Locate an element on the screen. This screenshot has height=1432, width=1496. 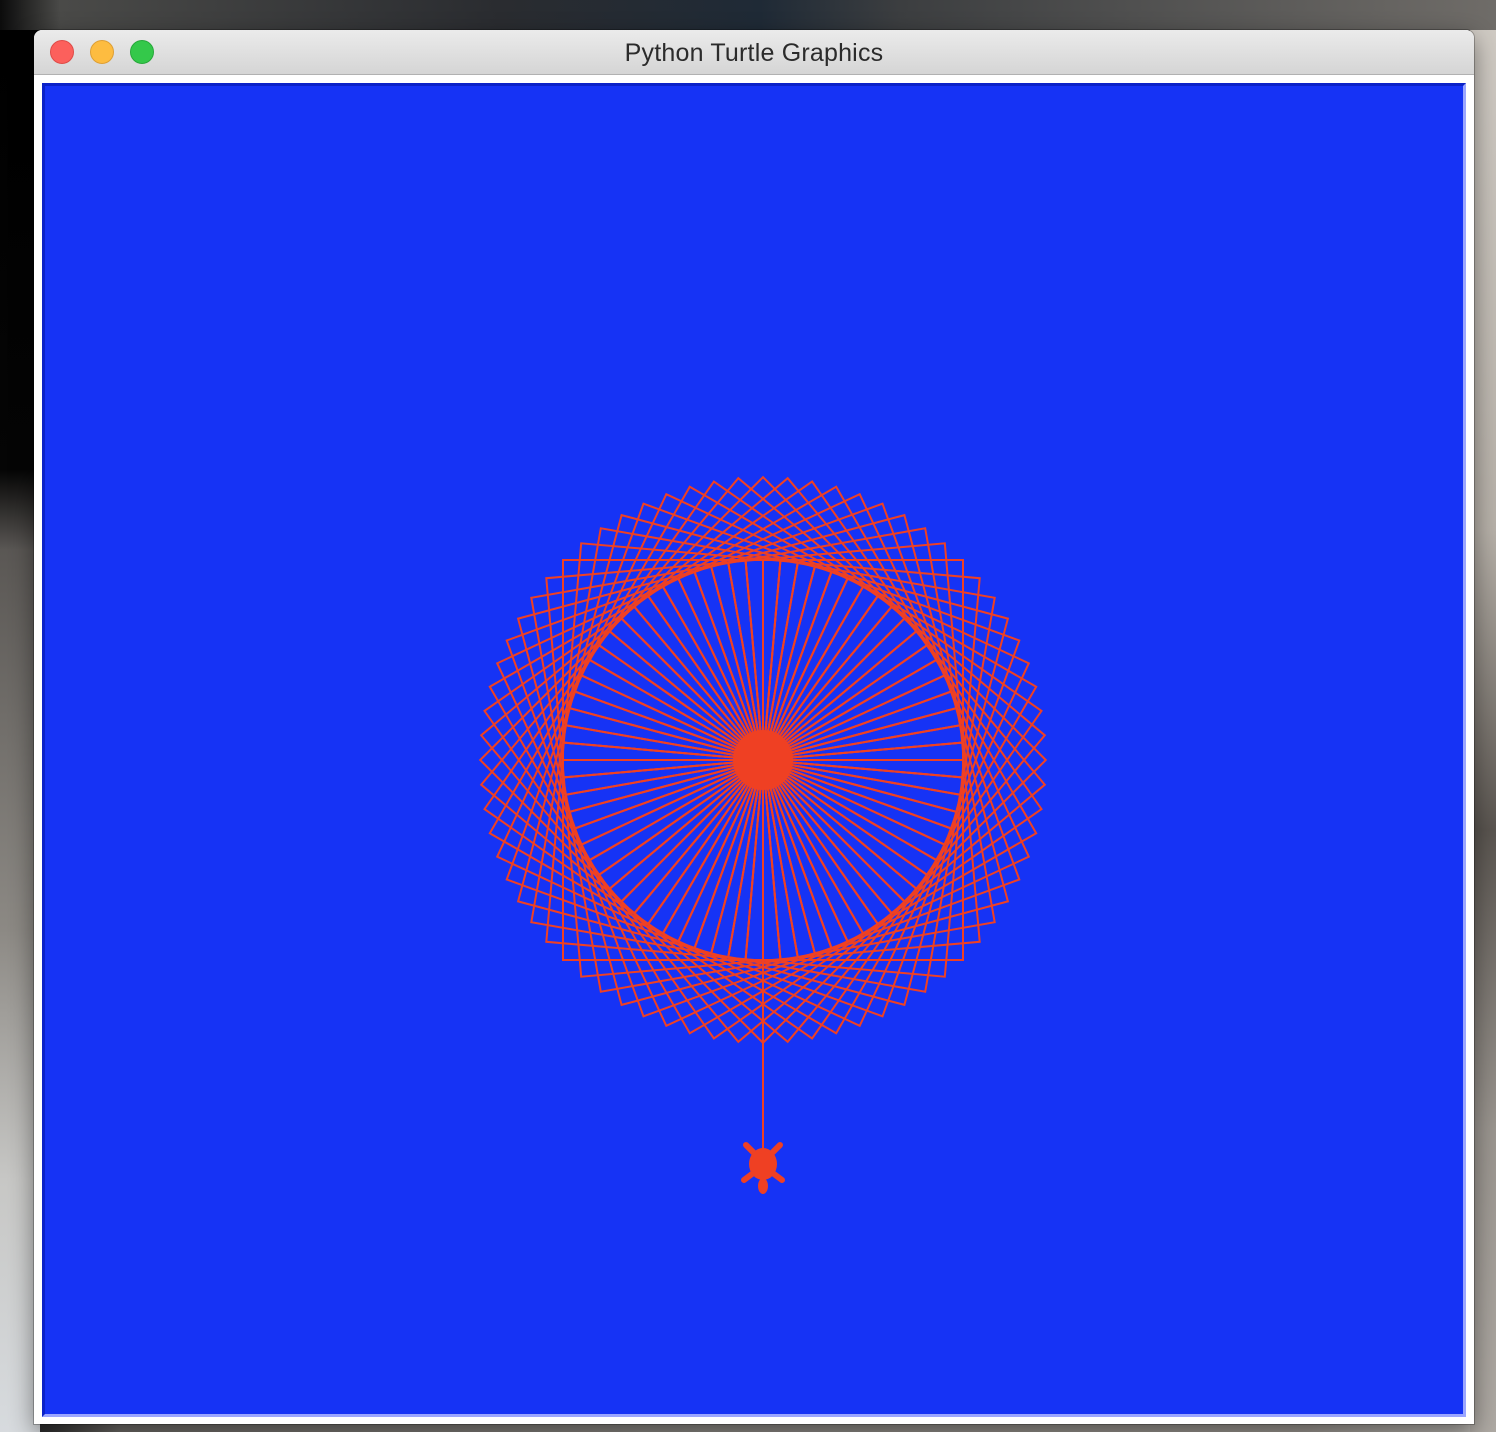
center-blob is located at coordinates (763, 760).